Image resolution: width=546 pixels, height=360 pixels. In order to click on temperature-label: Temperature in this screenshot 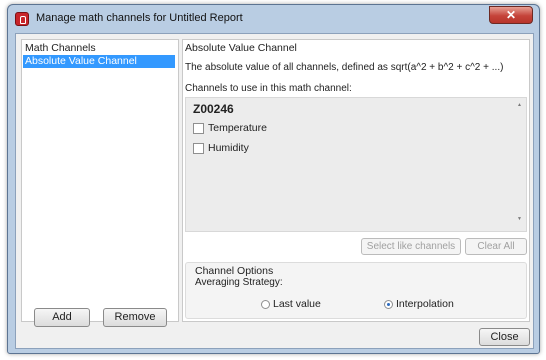, I will do `click(237, 128)`.